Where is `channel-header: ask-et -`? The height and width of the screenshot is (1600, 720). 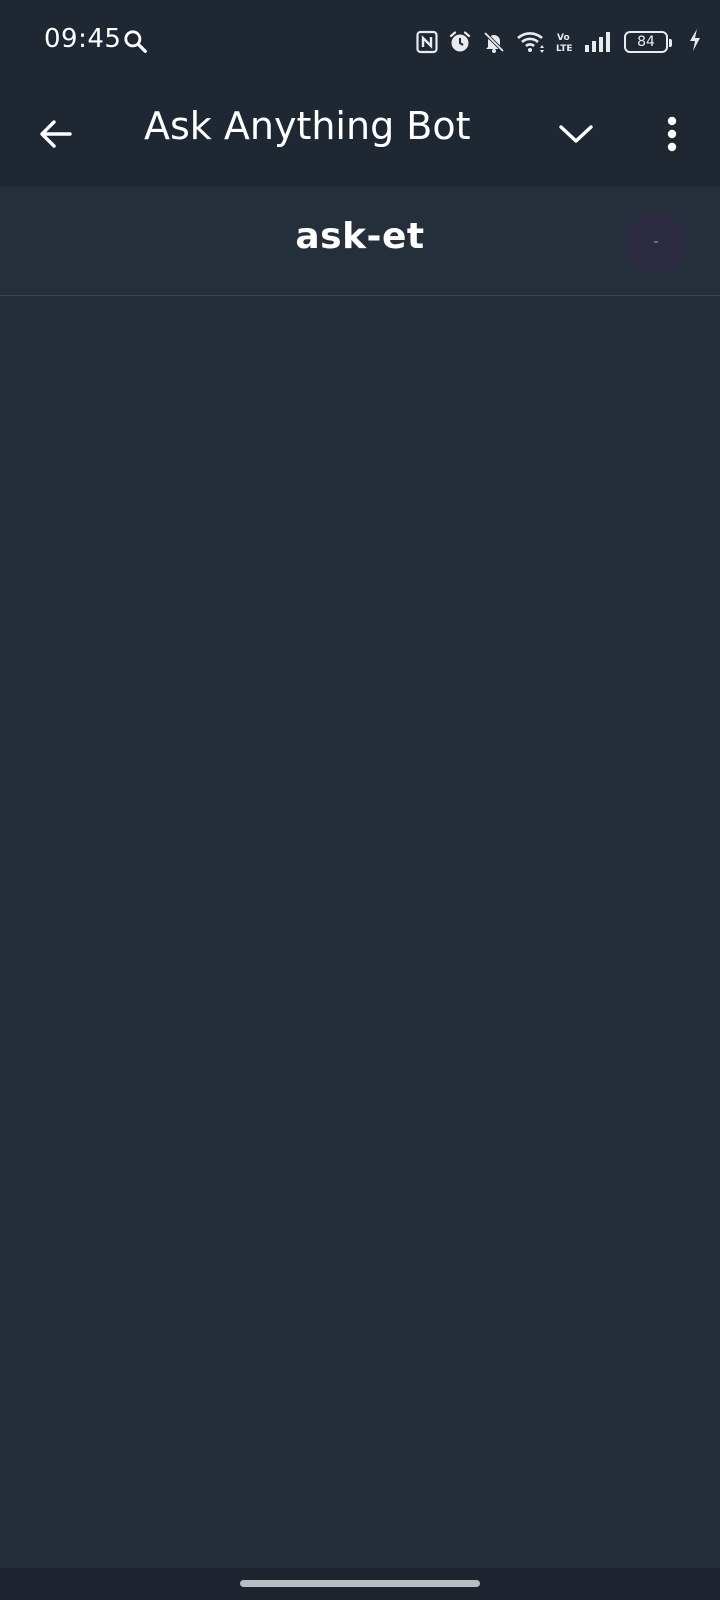
channel-header: ask-et - is located at coordinates (360, 241).